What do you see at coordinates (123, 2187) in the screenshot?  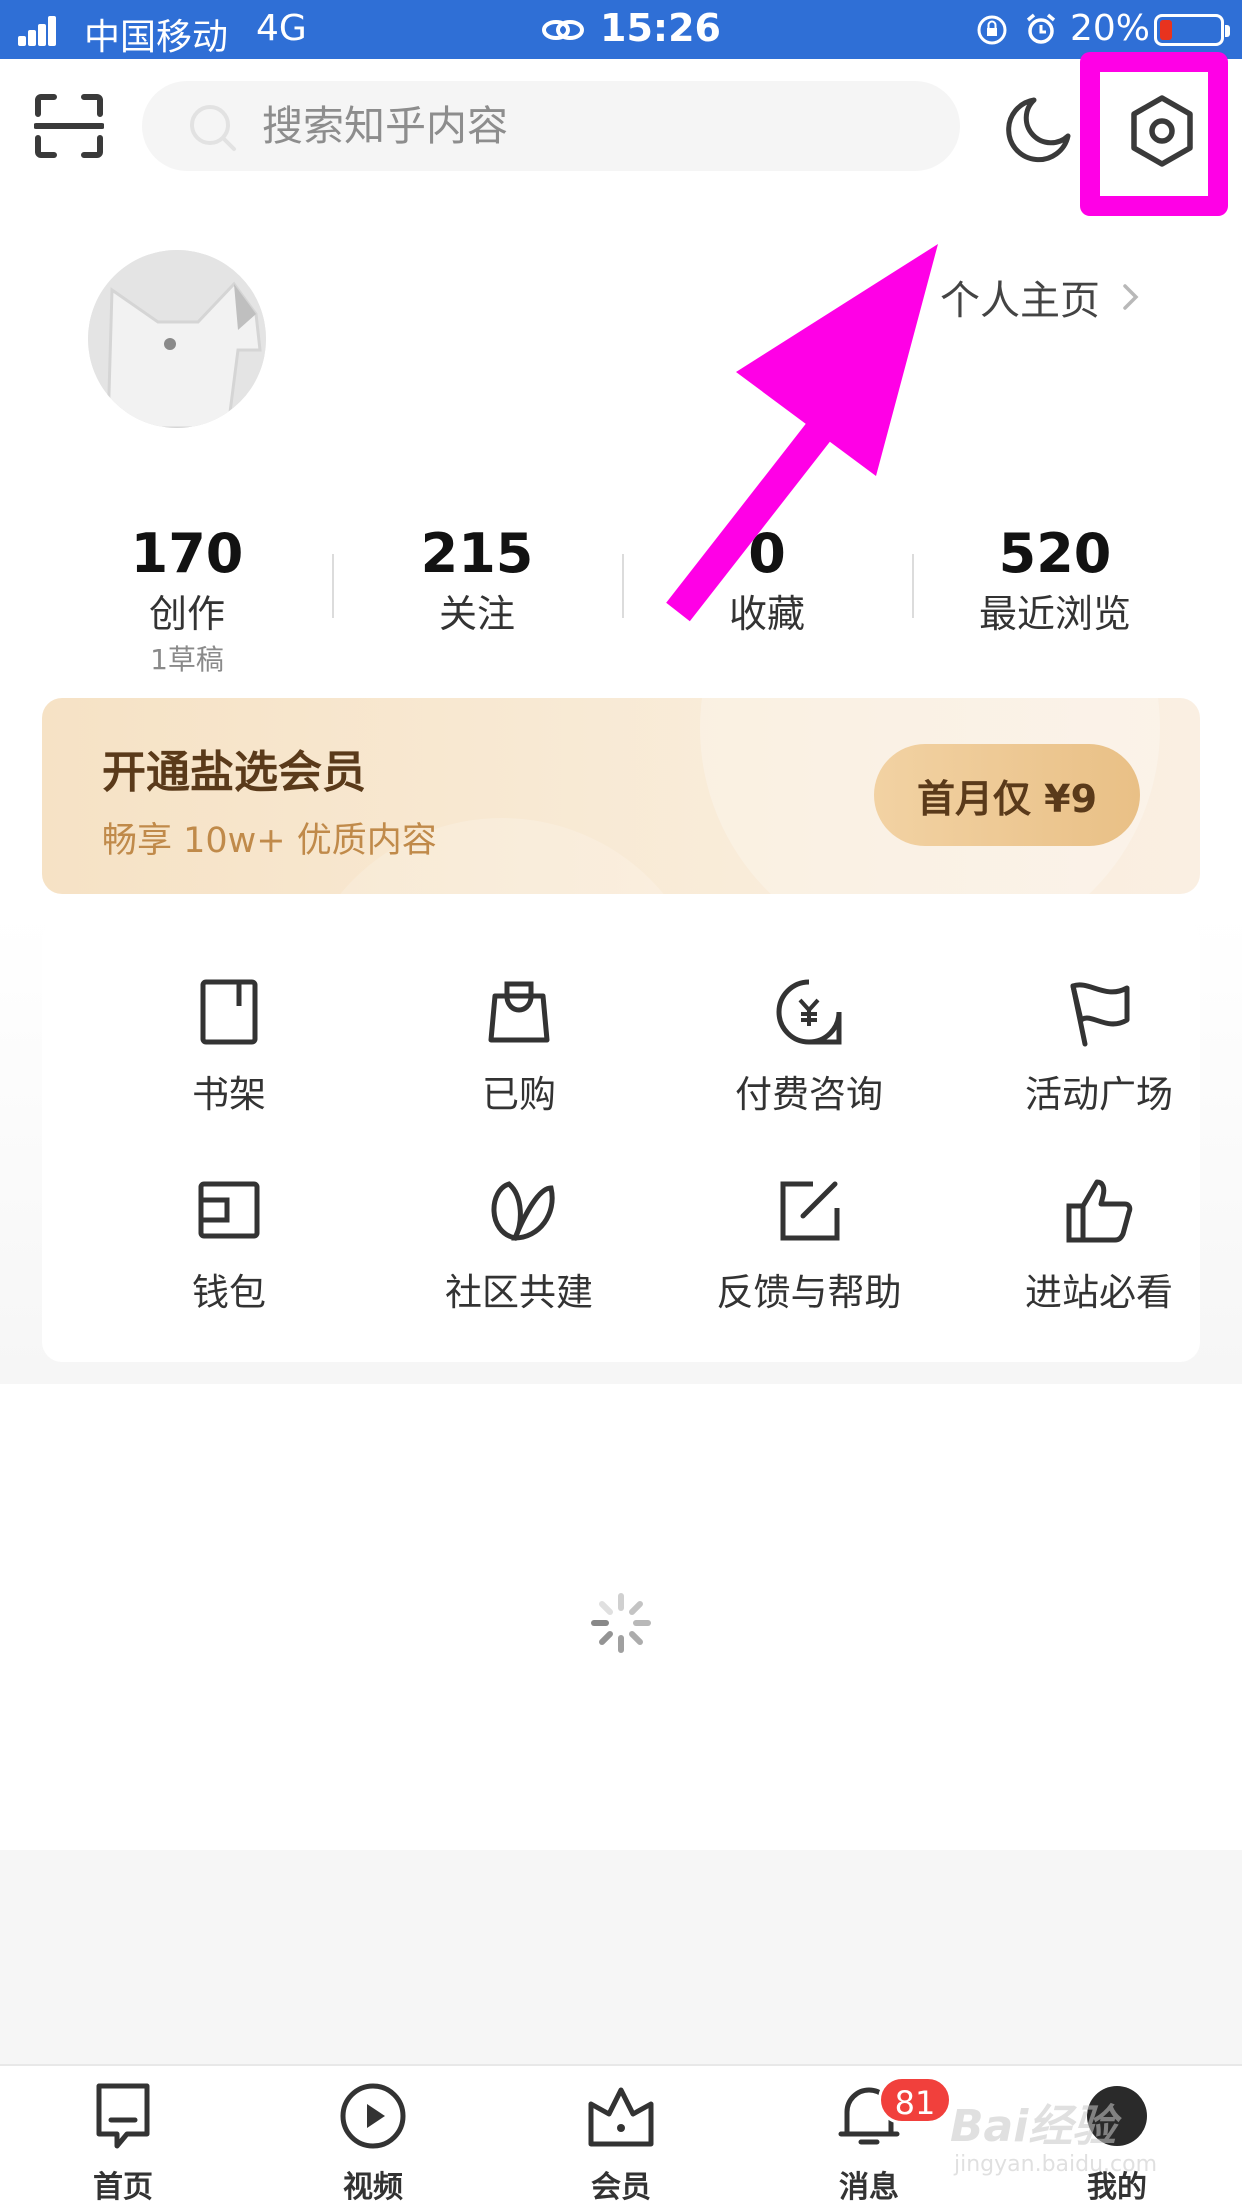 I see `tab-label: 首页` at bounding box center [123, 2187].